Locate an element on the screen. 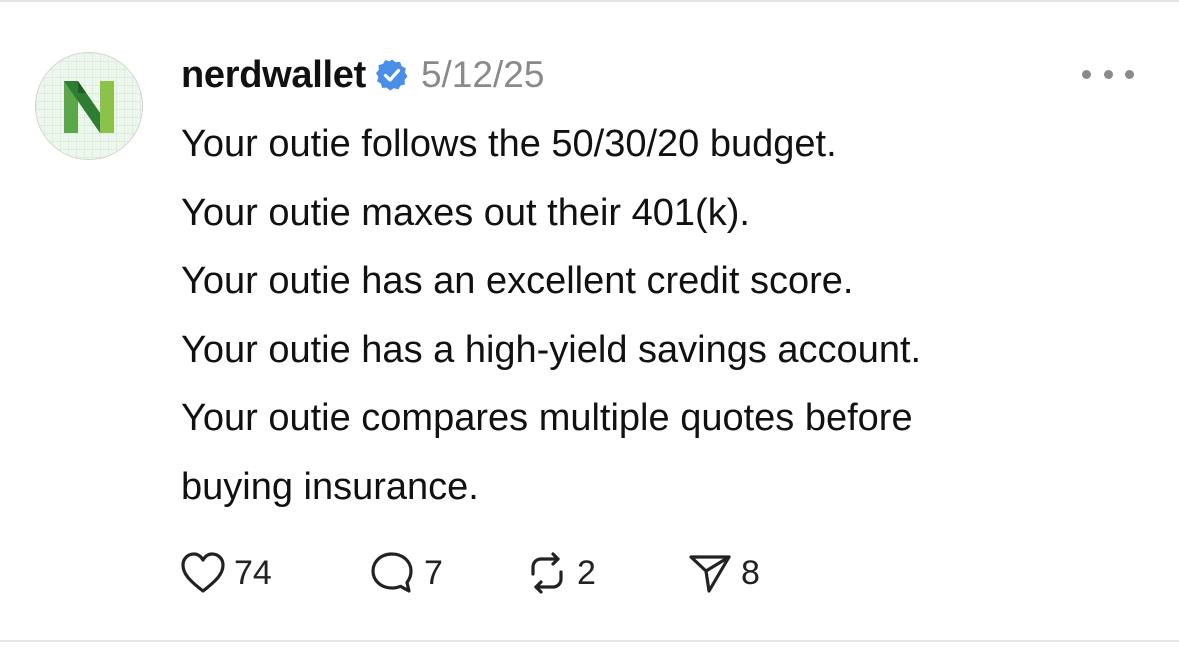  bottom-divider is located at coordinates (589, 641).